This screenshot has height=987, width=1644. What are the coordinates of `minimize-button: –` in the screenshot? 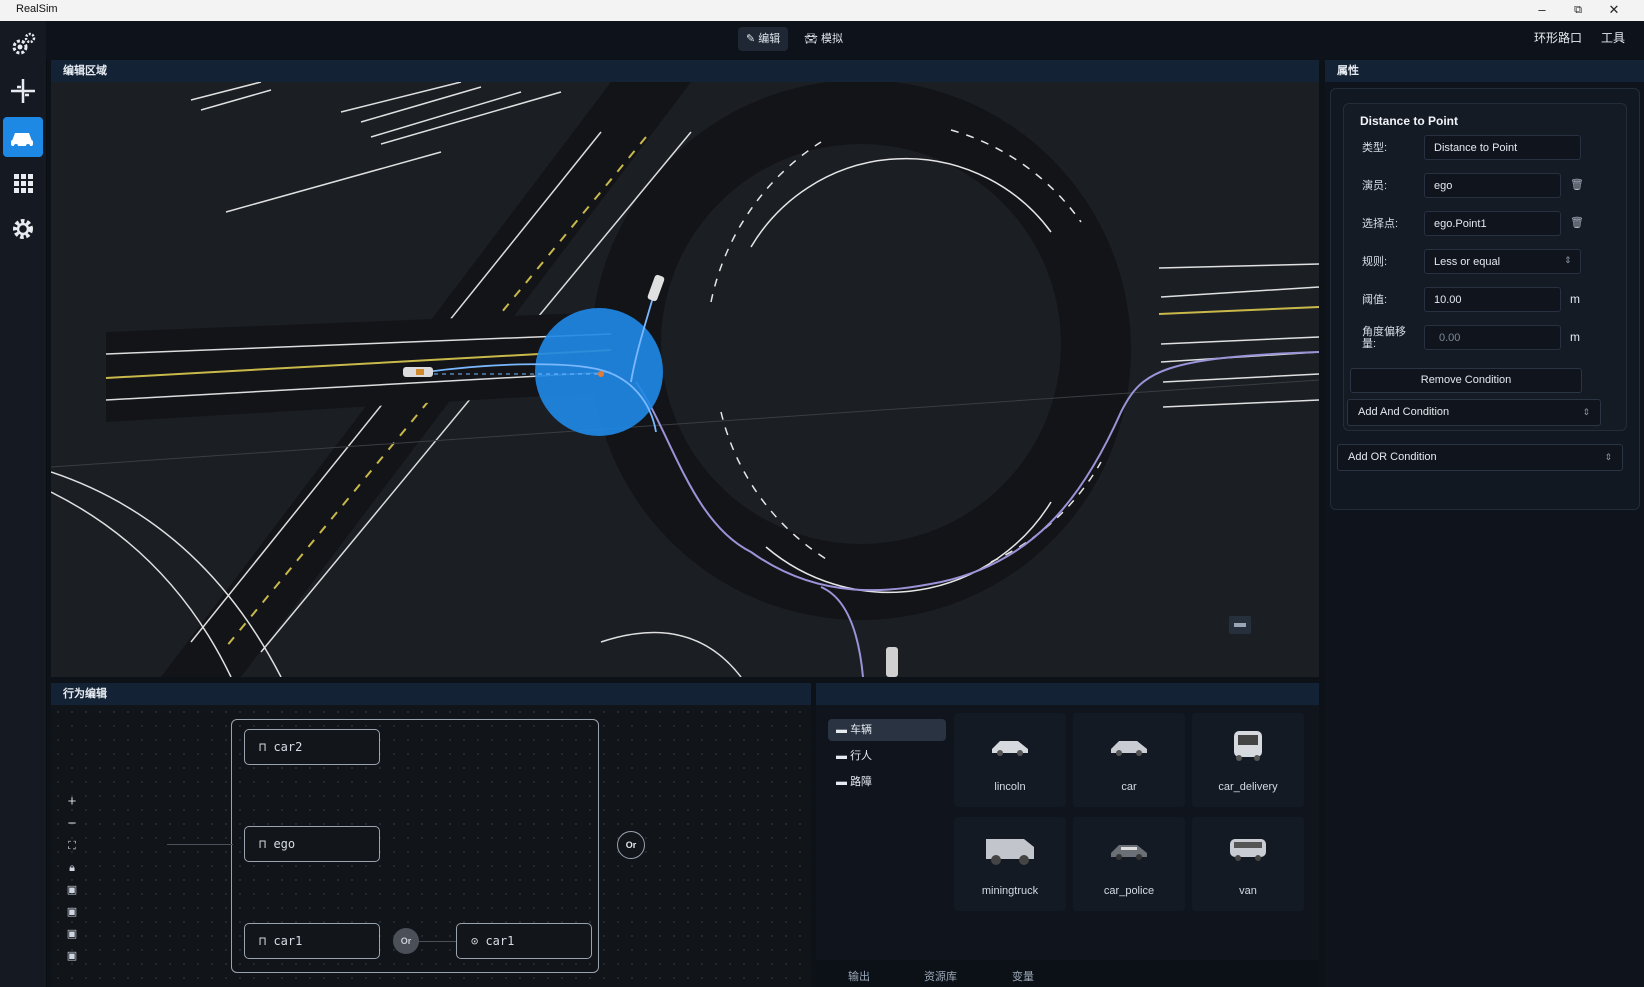 It's located at (1542, 10).